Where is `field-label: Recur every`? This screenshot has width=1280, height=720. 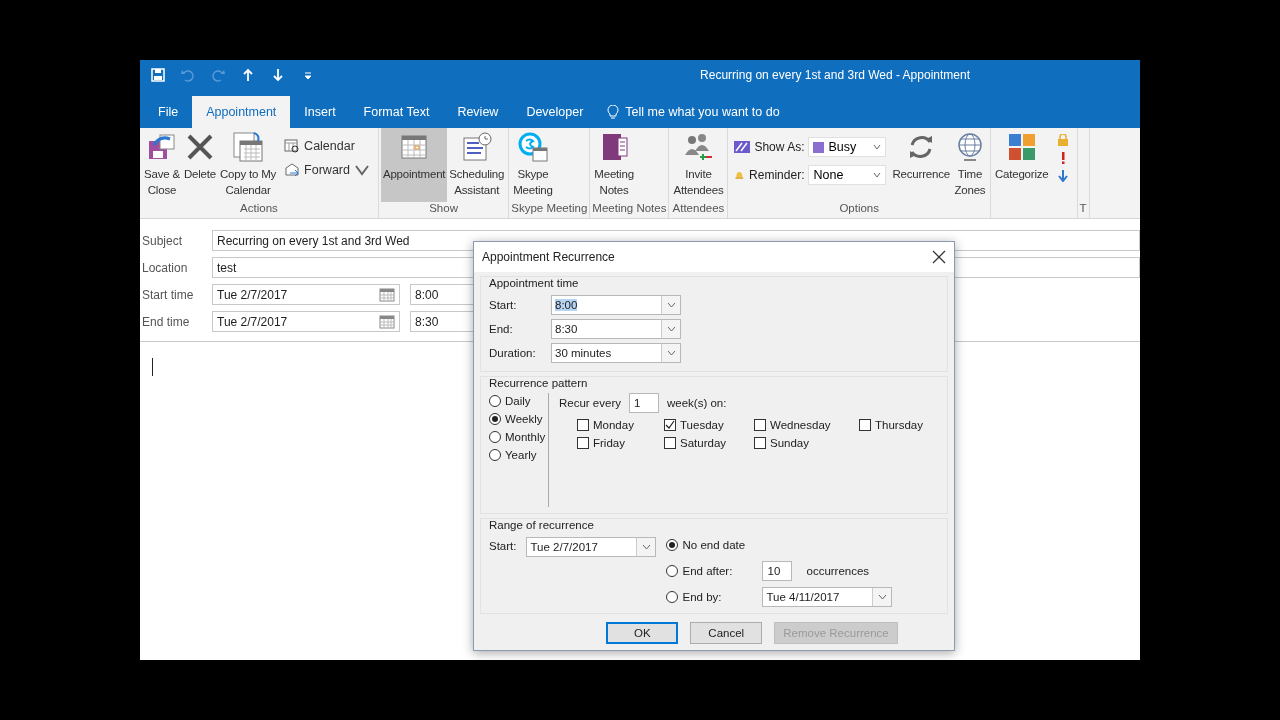
field-label: Recur every is located at coordinates (590, 403).